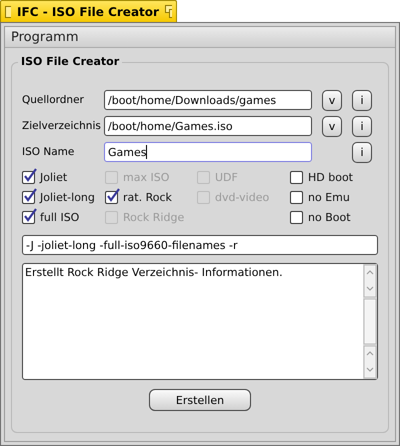  I want to click on checkbox-label: HD boot, so click(330, 177).